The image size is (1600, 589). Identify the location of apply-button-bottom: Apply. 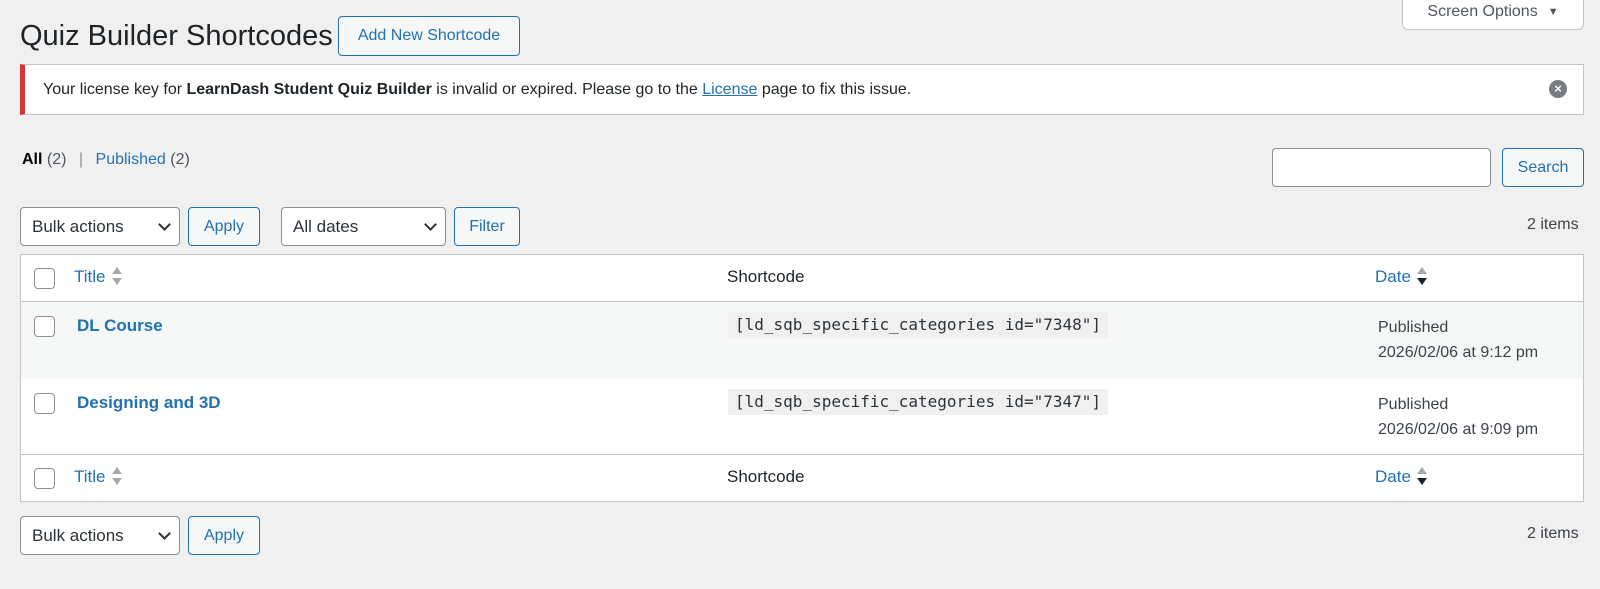
(224, 535).